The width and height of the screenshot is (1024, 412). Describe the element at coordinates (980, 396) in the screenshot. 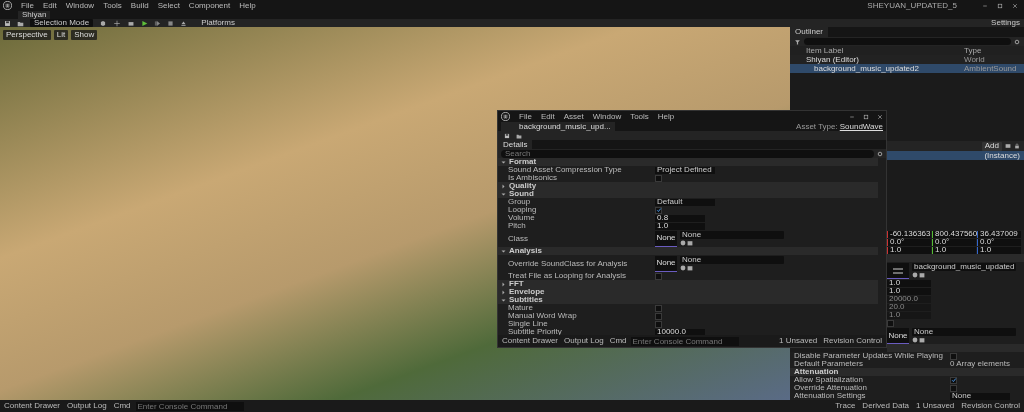

I see `dropdown: None` at that location.